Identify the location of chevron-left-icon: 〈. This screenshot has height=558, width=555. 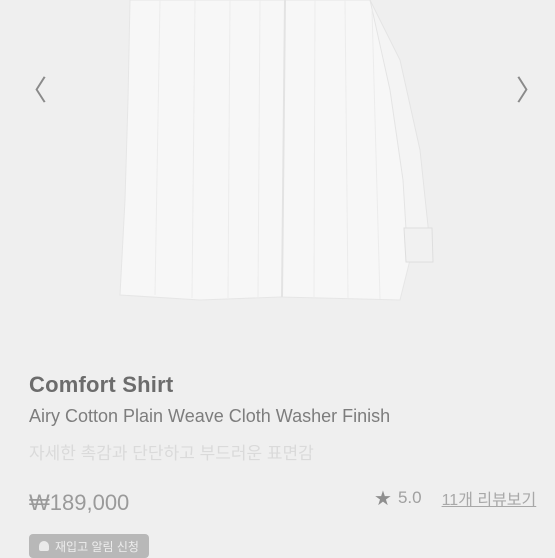
(33, 90).